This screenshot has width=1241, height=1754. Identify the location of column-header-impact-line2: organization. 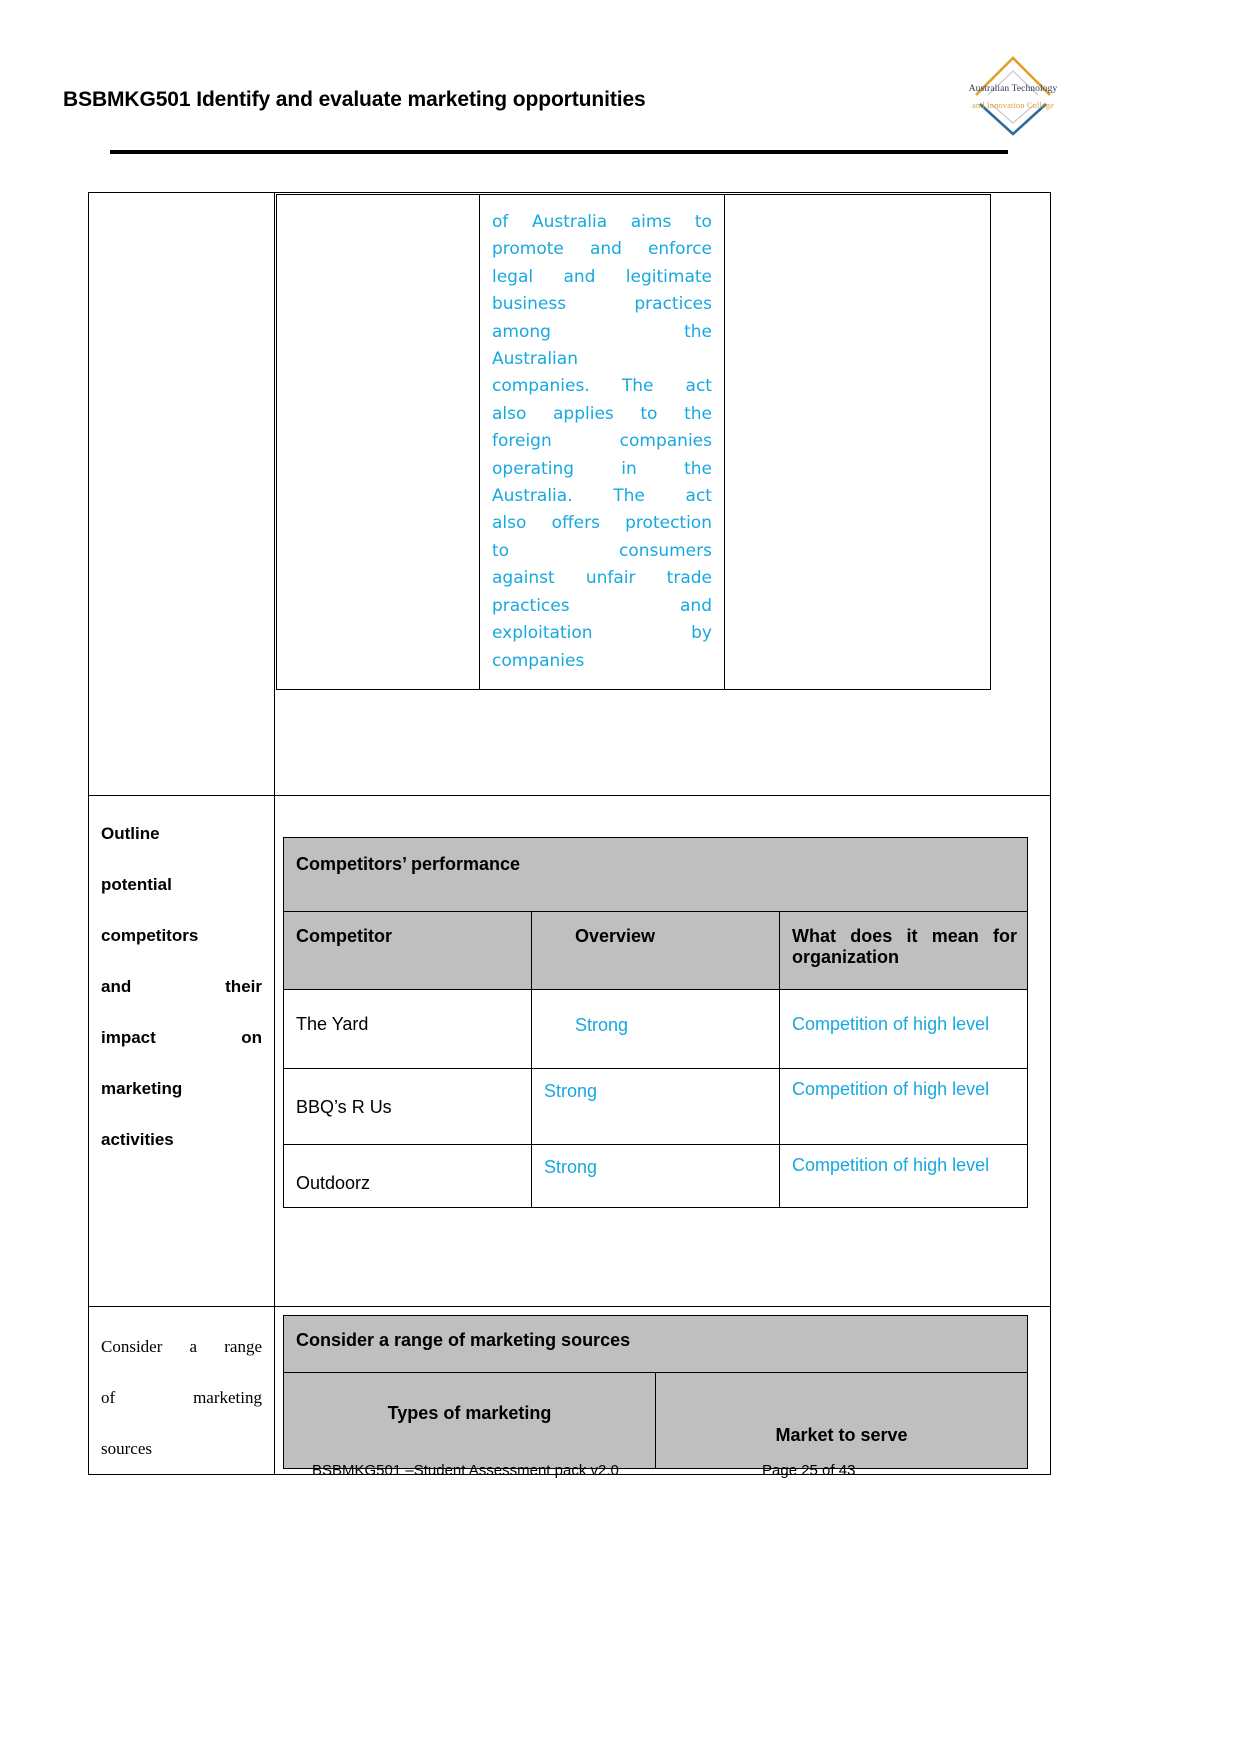
(845, 956).